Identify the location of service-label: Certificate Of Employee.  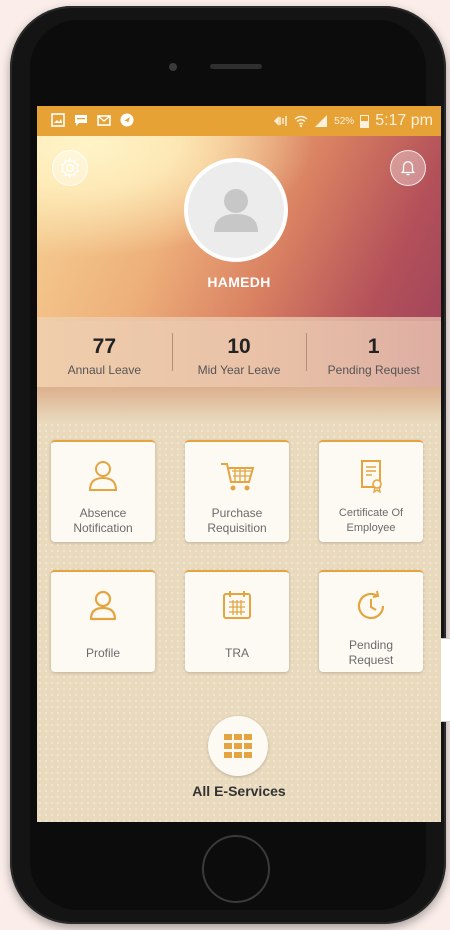
(371, 520).